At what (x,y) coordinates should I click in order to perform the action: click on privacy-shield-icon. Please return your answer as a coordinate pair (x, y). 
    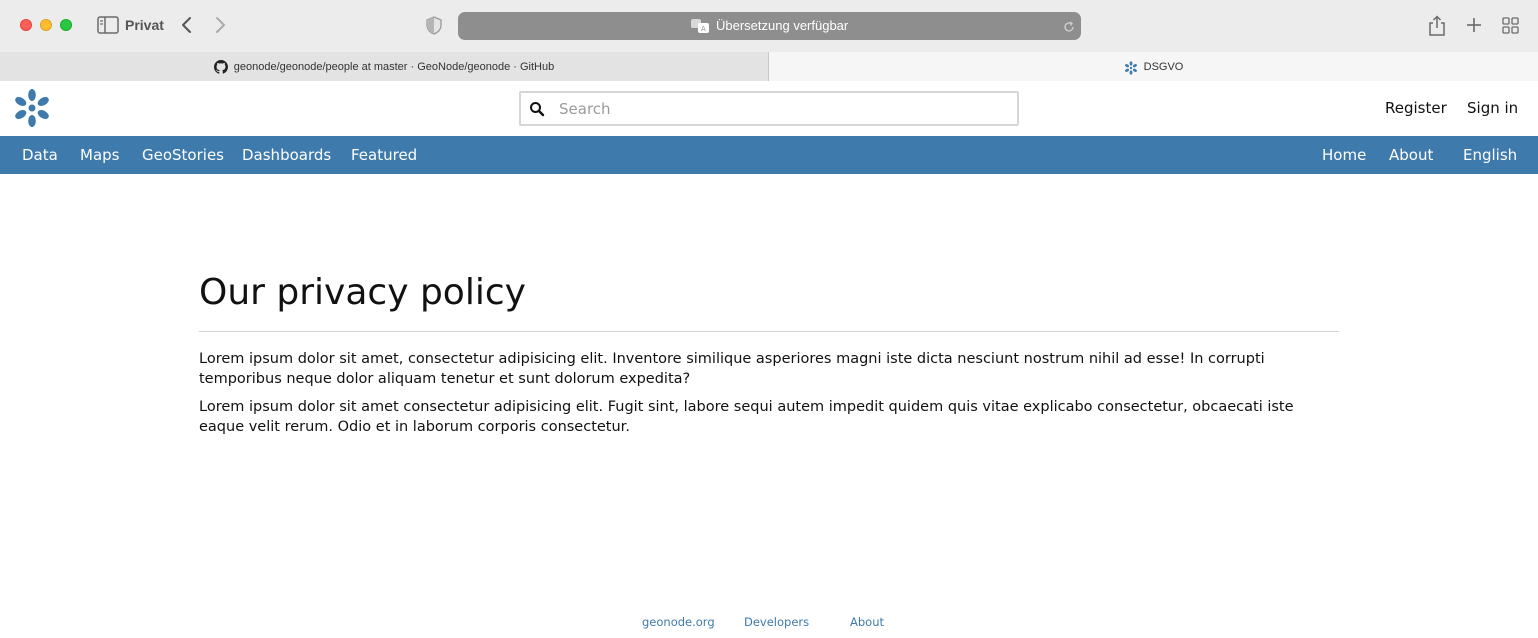
    Looking at the image, I should click on (434, 25).